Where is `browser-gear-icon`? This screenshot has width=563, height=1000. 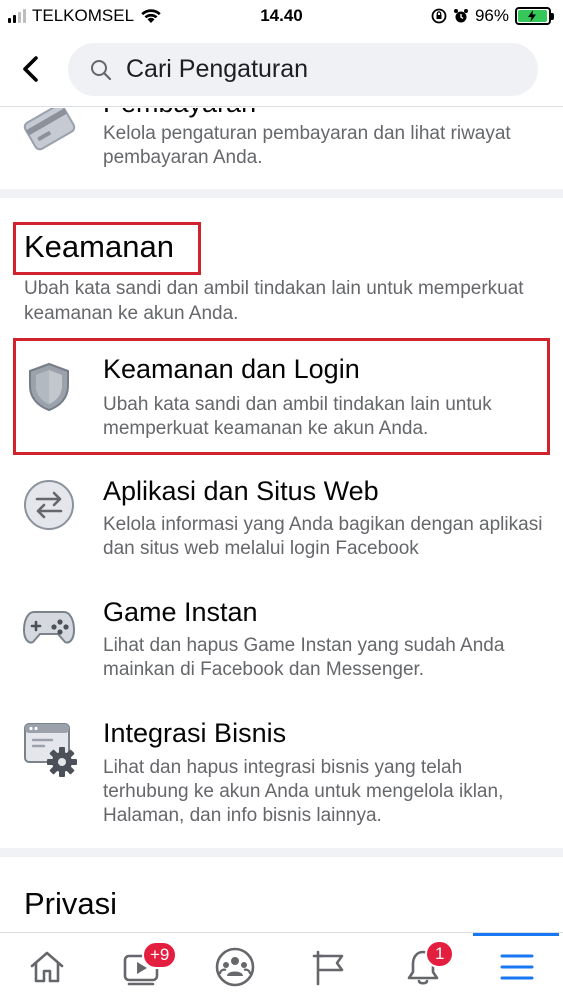
browser-gear-icon is located at coordinates (50, 750).